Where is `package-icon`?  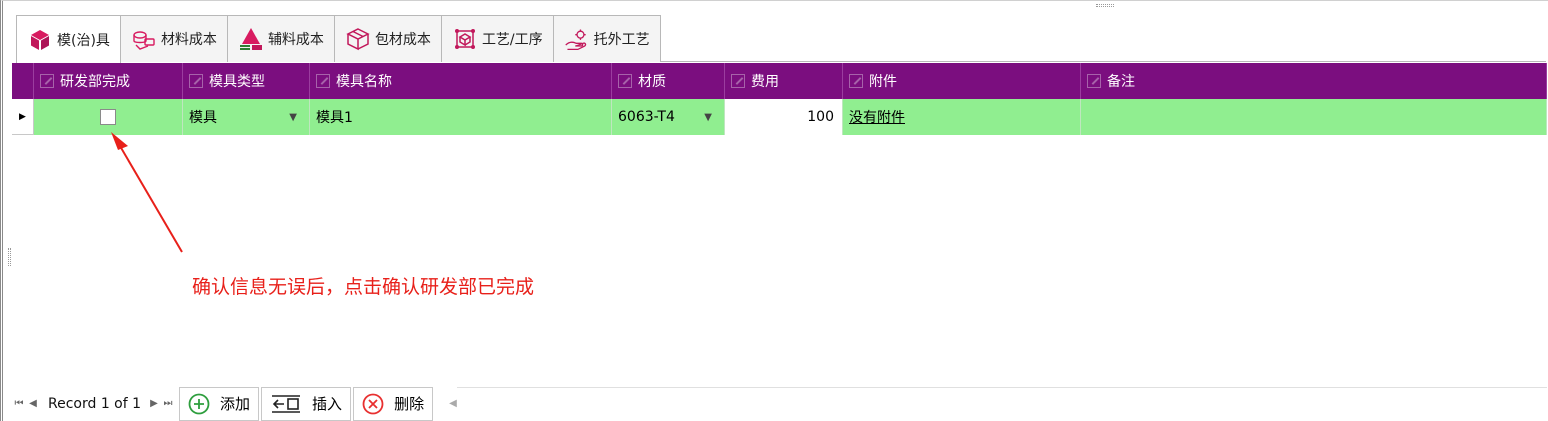 package-icon is located at coordinates (358, 39).